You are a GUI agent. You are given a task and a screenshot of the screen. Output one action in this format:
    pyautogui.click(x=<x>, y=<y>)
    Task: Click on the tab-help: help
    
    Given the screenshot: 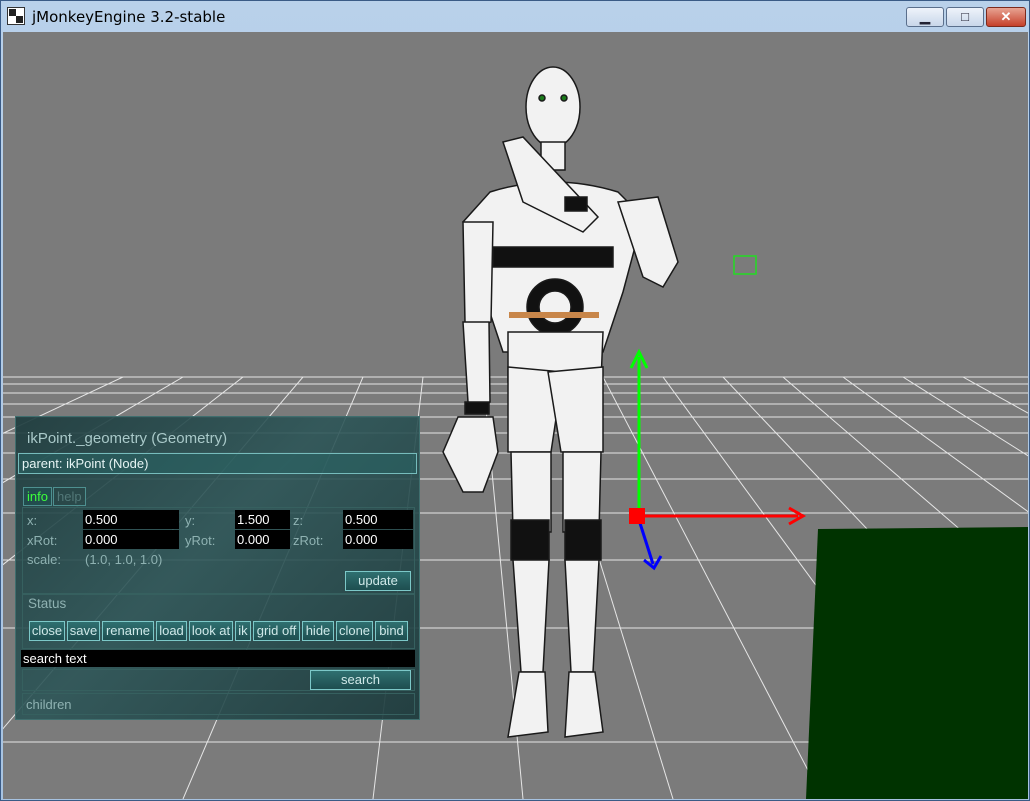 What is the action you would take?
    pyautogui.click(x=69, y=496)
    